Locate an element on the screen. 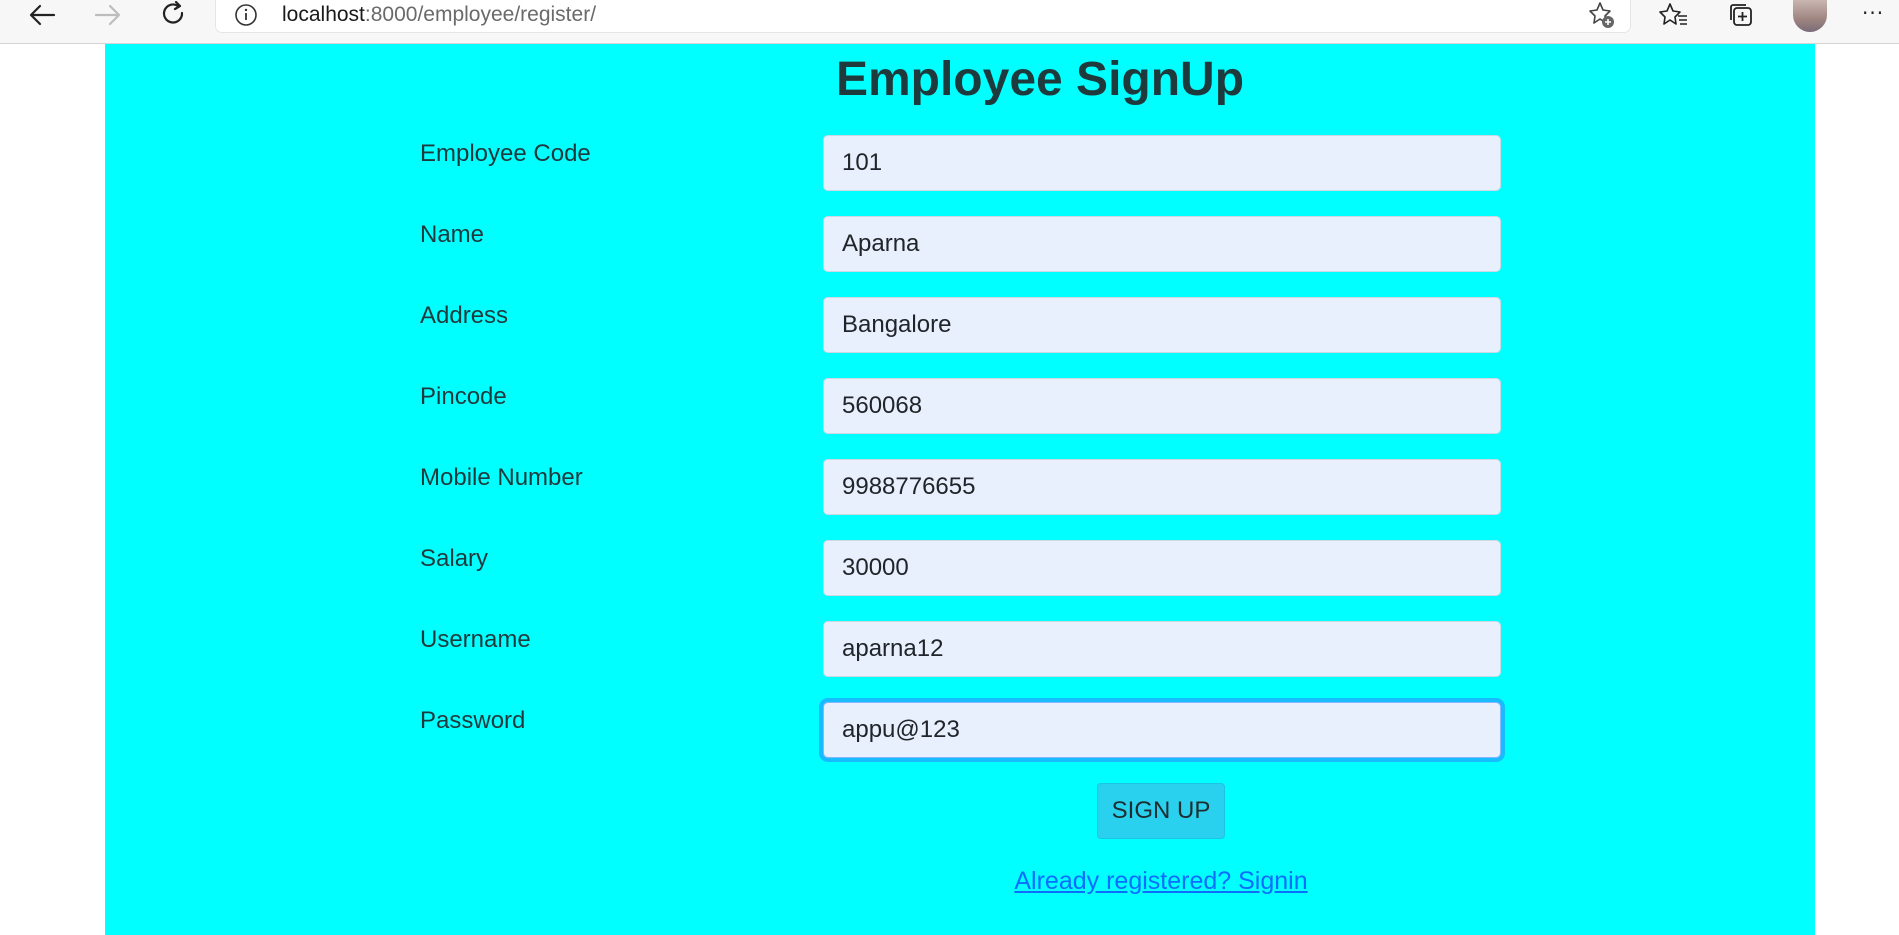 This screenshot has width=1899, height=935. address-label: Address is located at coordinates (464, 315).